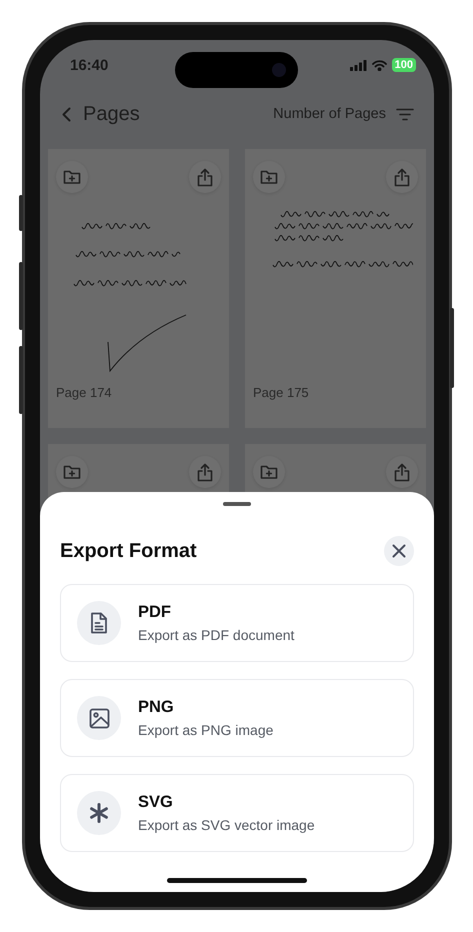 The height and width of the screenshot is (932, 473). What do you see at coordinates (237, 504) in the screenshot?
I see `drag-handle` at bounding box center [237, 504].